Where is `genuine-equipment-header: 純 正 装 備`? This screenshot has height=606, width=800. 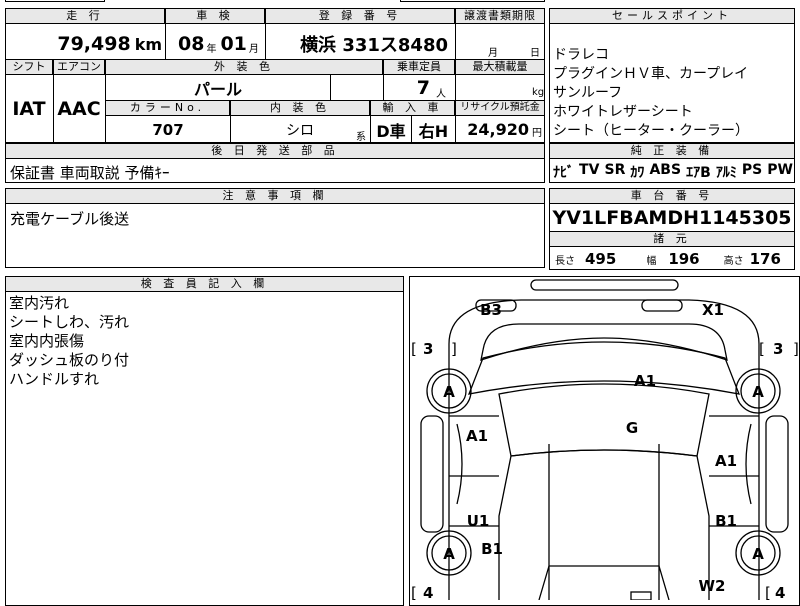
genuine-equipment-header: 純 正 装 備 is located at coordinates (672, 151).